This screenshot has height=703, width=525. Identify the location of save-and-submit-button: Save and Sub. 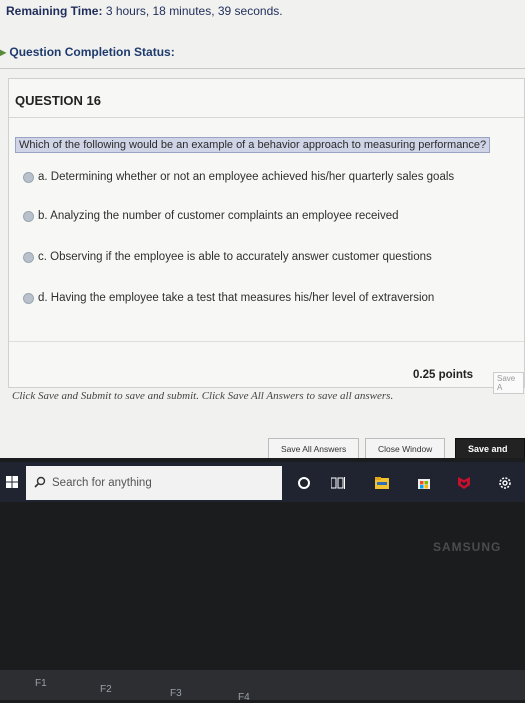
(490, 448).